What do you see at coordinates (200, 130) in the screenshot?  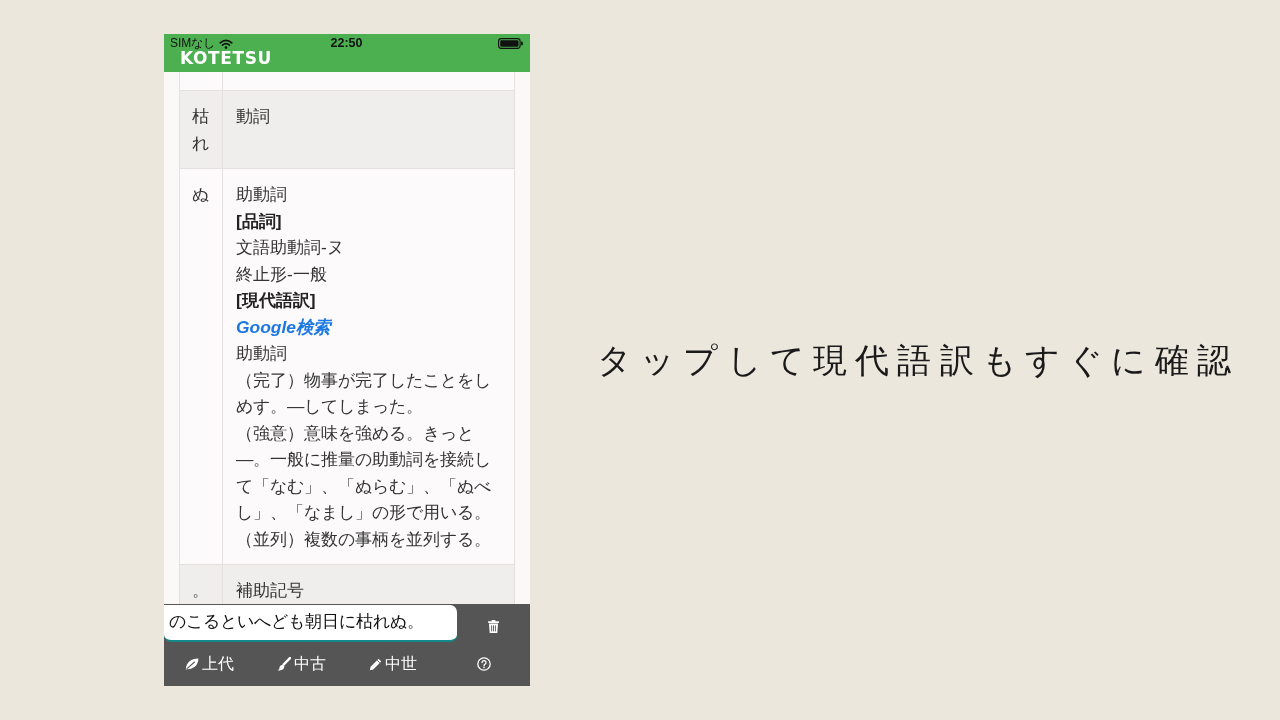 I see `word-cell-text: 枯れ` at bounding box center [200, 130].